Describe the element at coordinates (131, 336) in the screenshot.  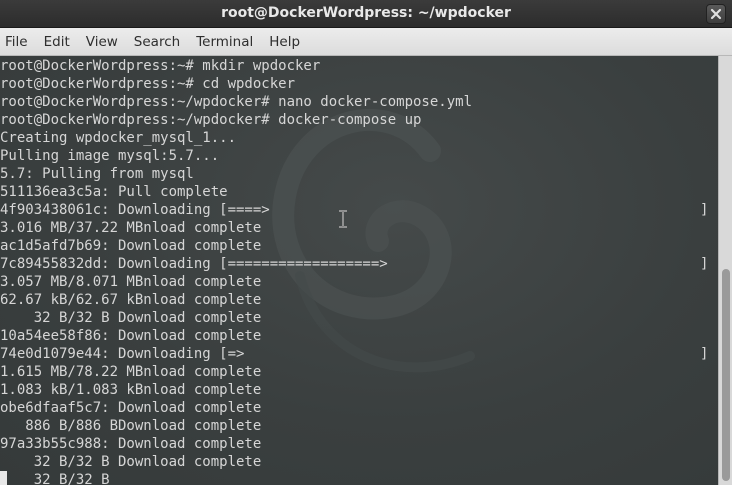
I see `terminal-line: 10a54ee58f86: Download complete` at that location.